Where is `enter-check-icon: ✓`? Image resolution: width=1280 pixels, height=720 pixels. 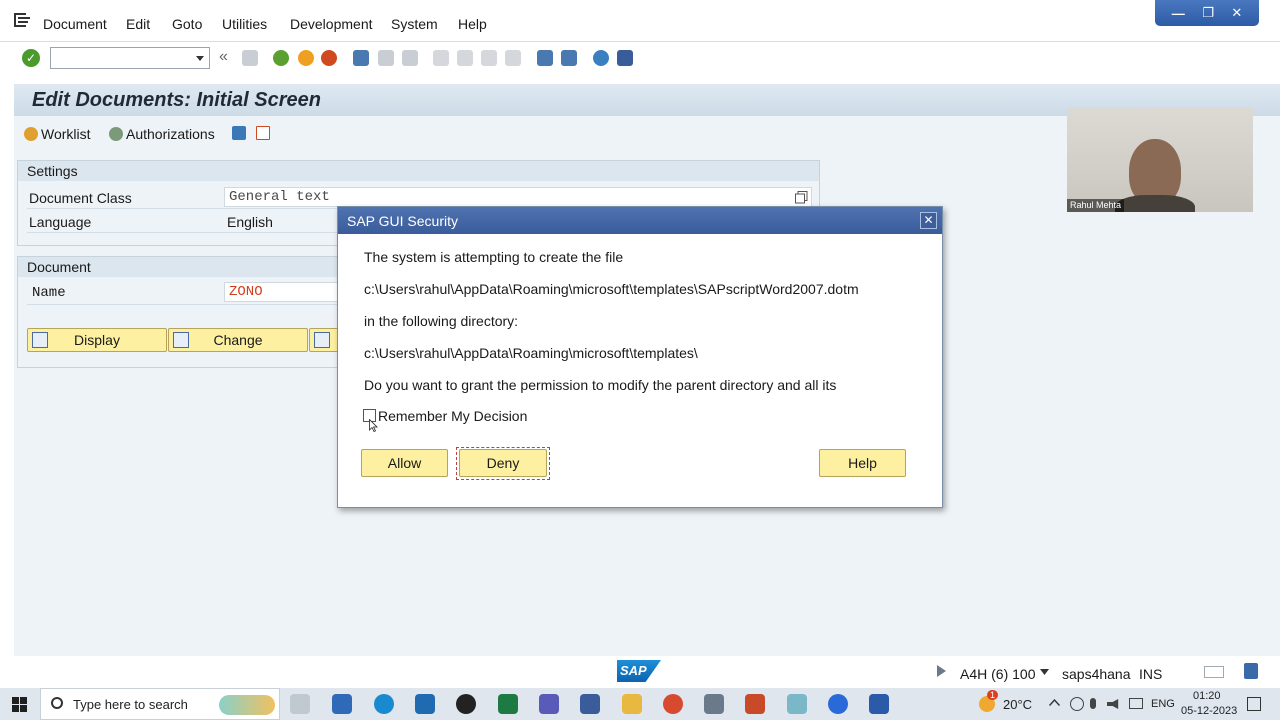 enter-check-icon: ✓ is located at coordinates (31, 58).